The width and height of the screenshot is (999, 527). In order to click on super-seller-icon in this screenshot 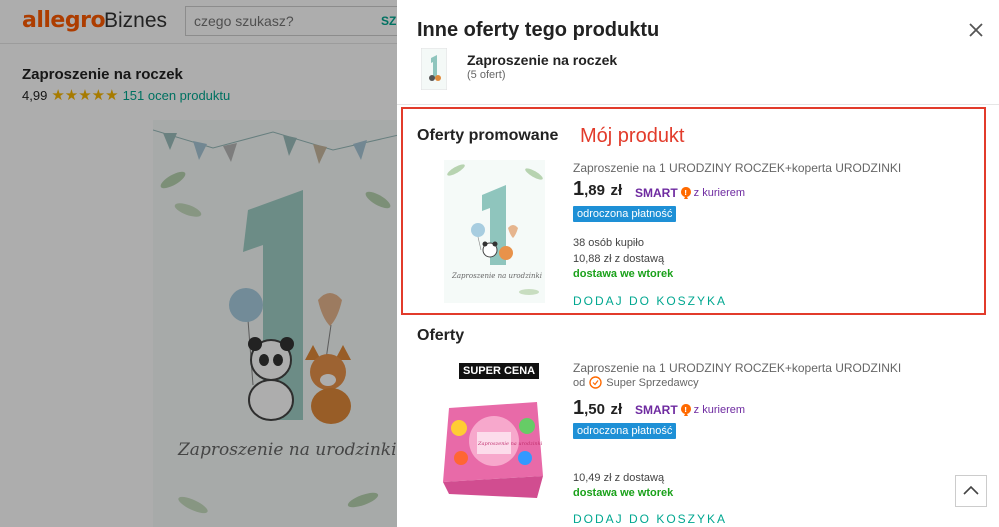, I will do `click(595, 382)`.